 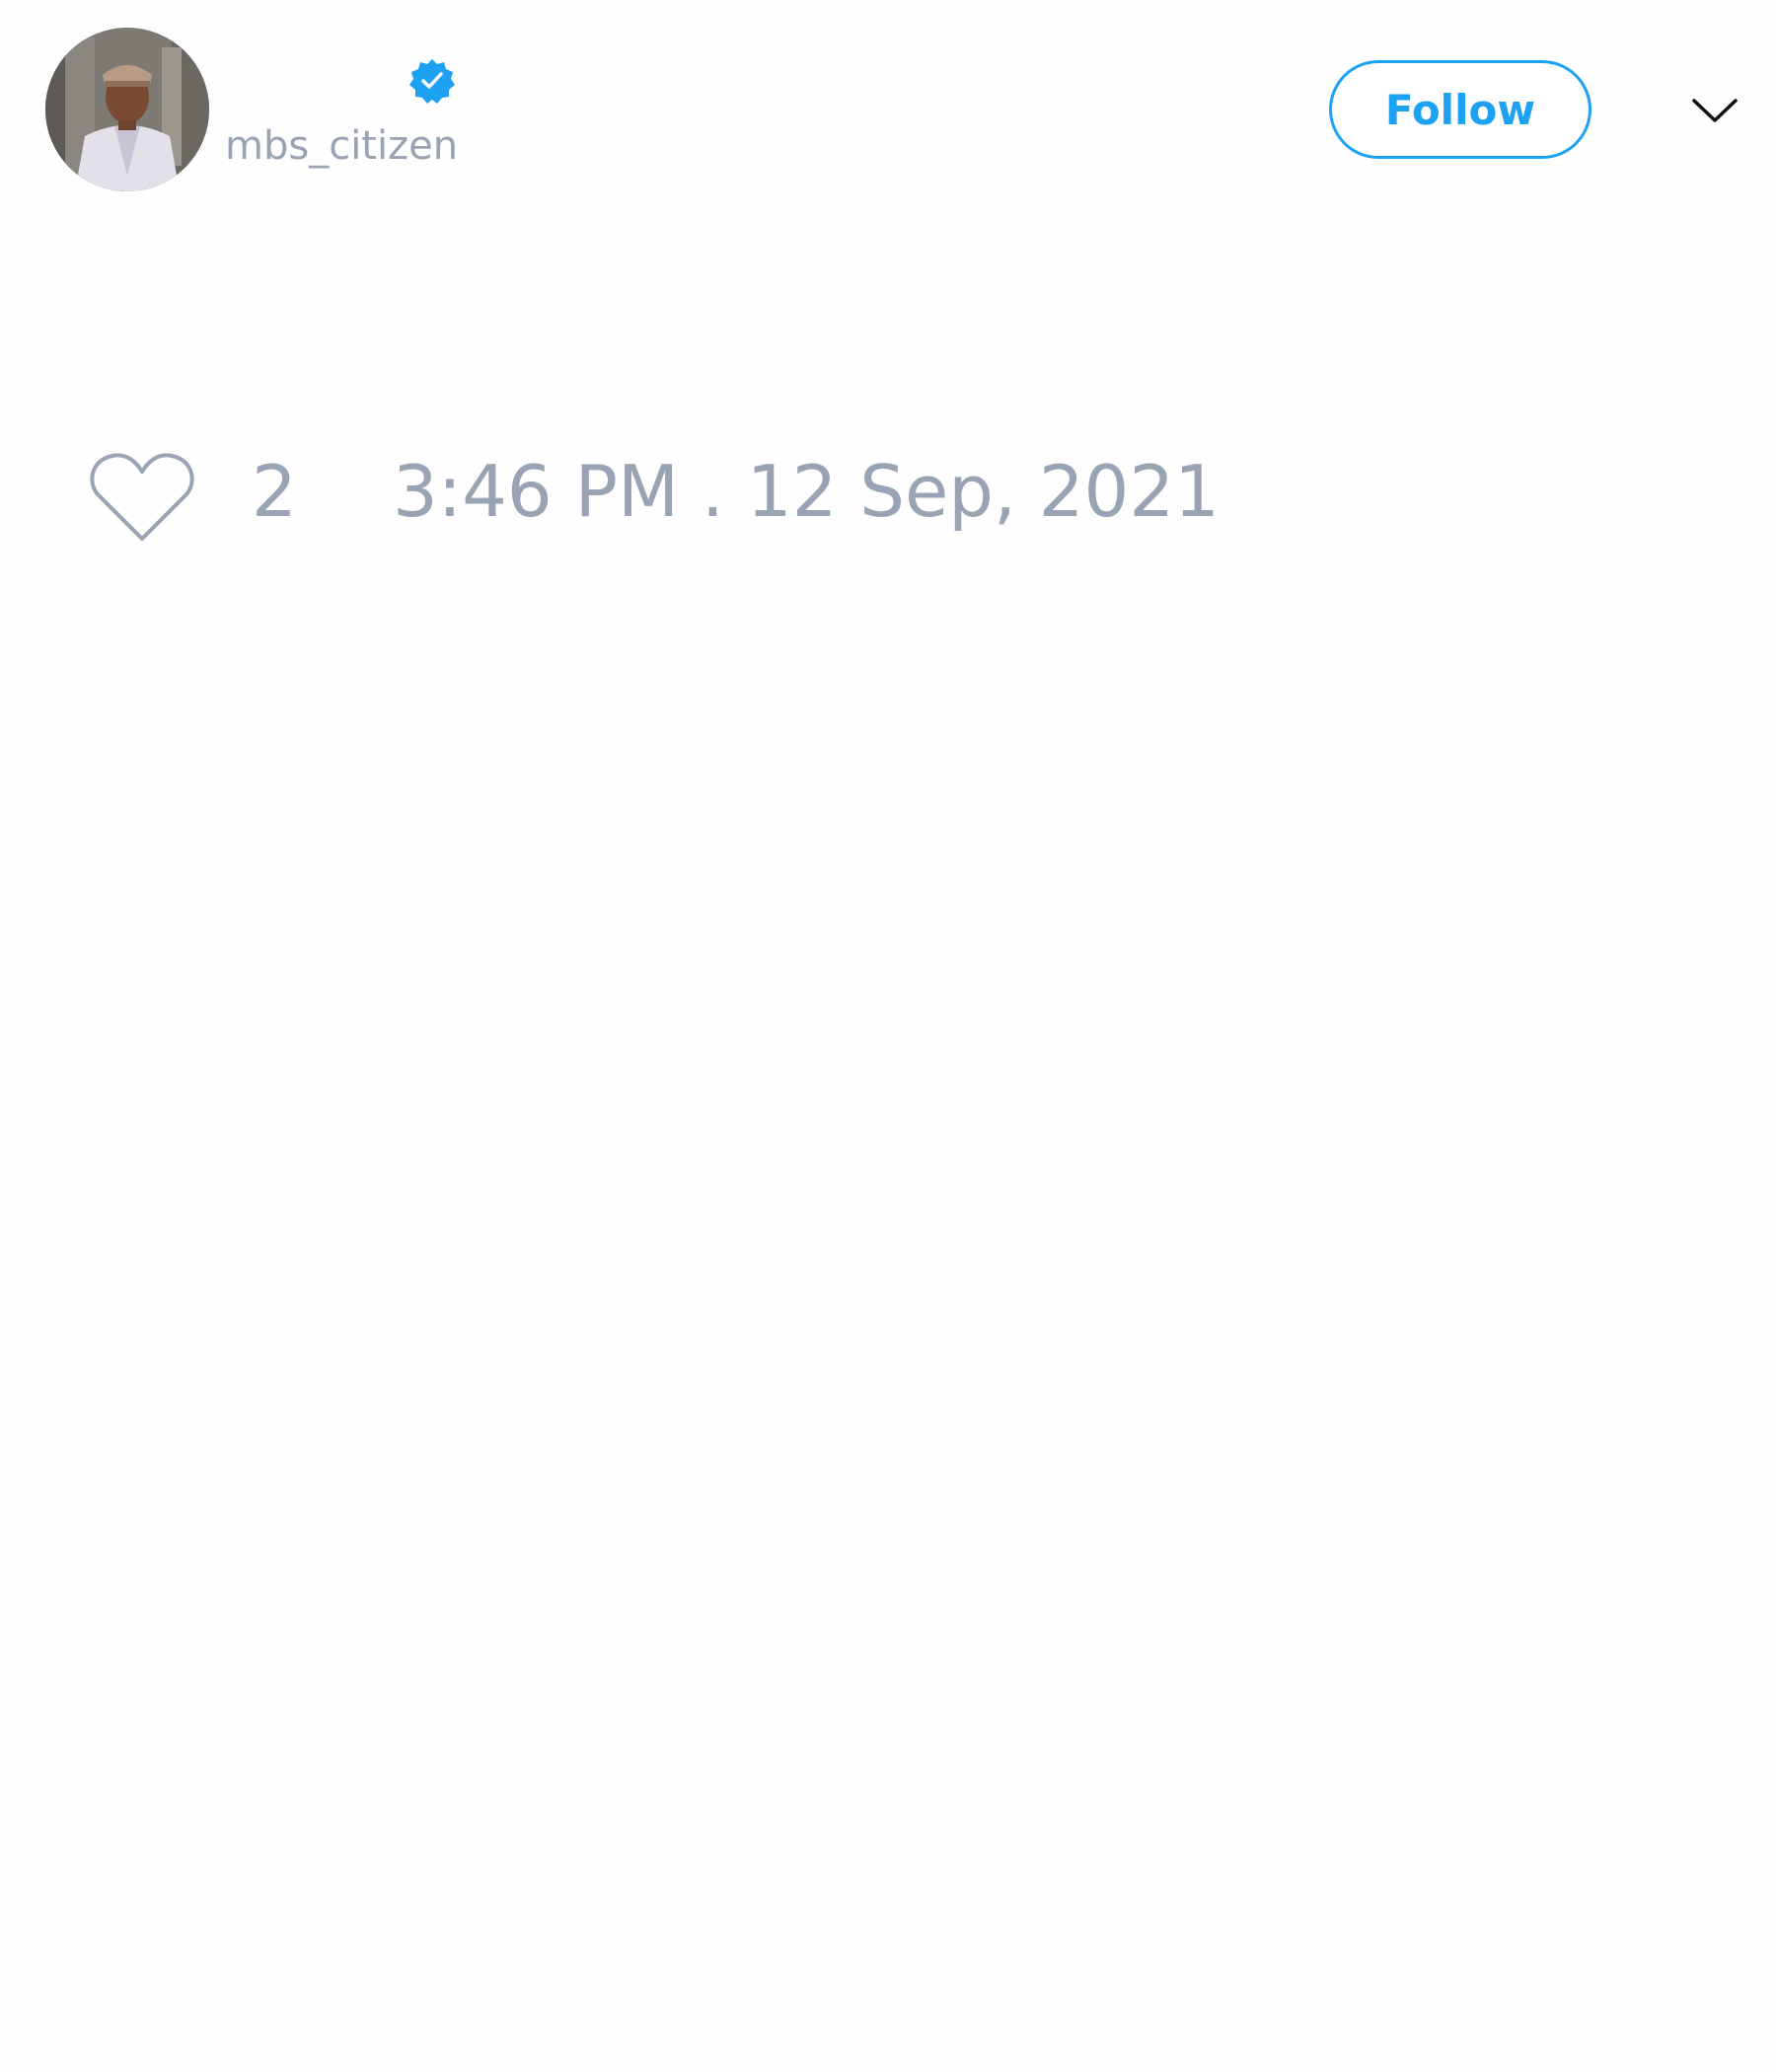 I want to click on author-handle: mbs_citizen, so click(x=342, y=146).